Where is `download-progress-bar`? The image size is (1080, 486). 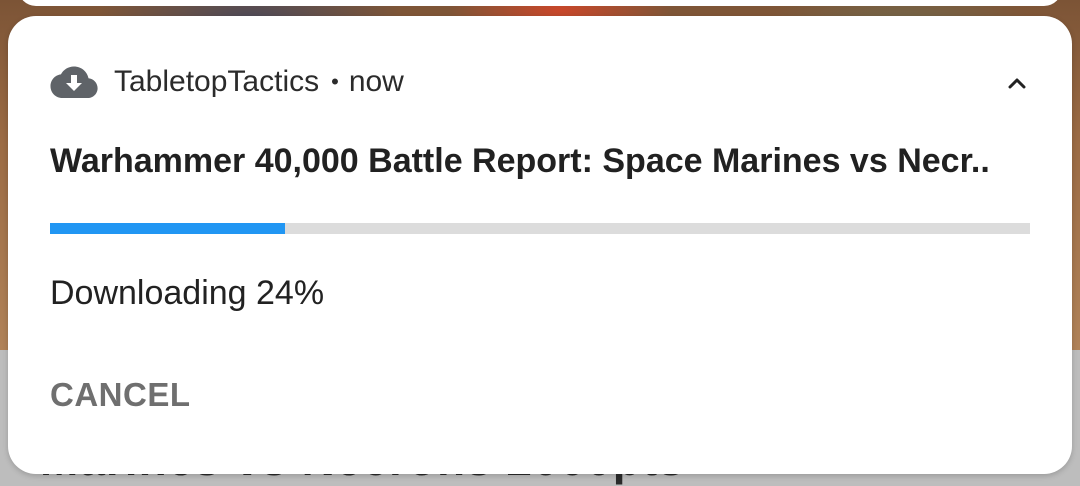
download-progress-bar is located at coordinates (540, 228).